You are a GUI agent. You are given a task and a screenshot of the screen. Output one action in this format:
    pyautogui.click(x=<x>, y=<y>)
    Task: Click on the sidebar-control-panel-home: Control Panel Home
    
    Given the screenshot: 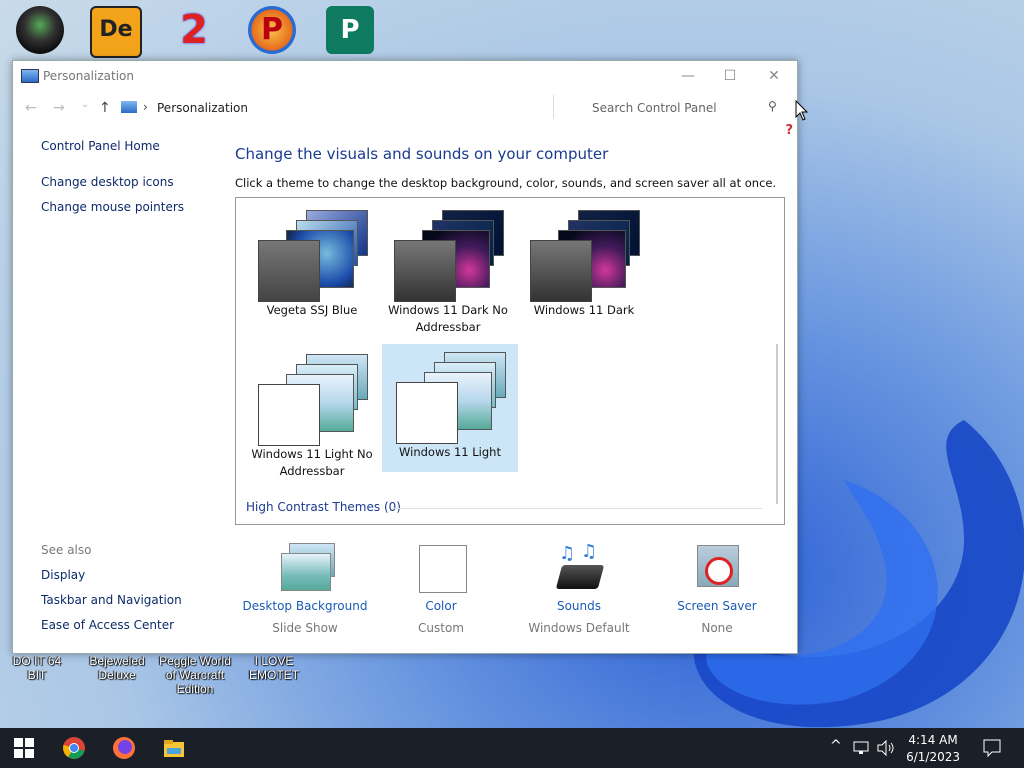 What is the action you would take?
    pyautogui.click(x=100, y=146)
    